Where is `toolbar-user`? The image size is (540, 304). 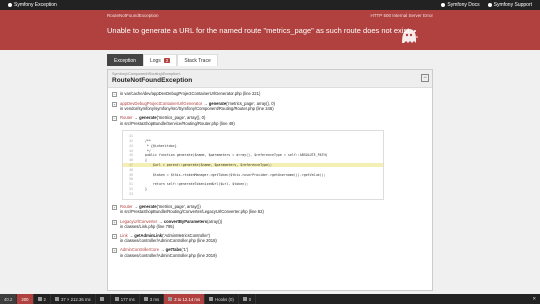
toolbar-user is located at coordinates (103, 299).